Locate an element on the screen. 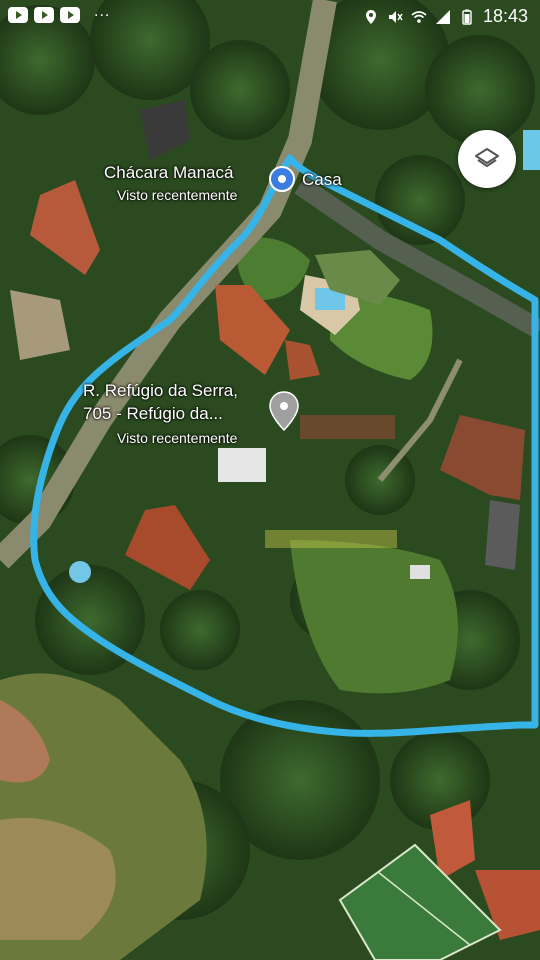 Image resolution: width=540 pixels, height=960 pixels. blue-location-pin is located at coordinates (282, 179).